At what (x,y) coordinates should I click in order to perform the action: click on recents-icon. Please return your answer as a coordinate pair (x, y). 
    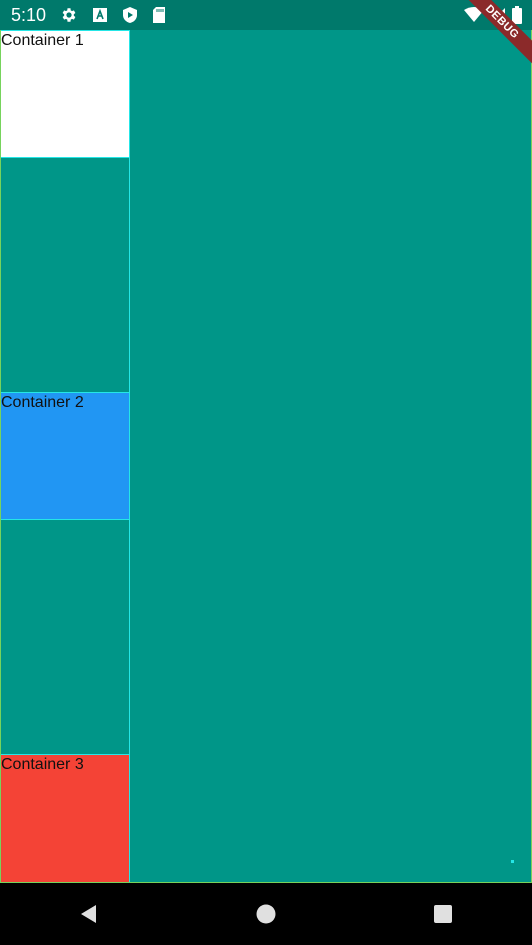
    Looking at the image, I should click on (443, 914).